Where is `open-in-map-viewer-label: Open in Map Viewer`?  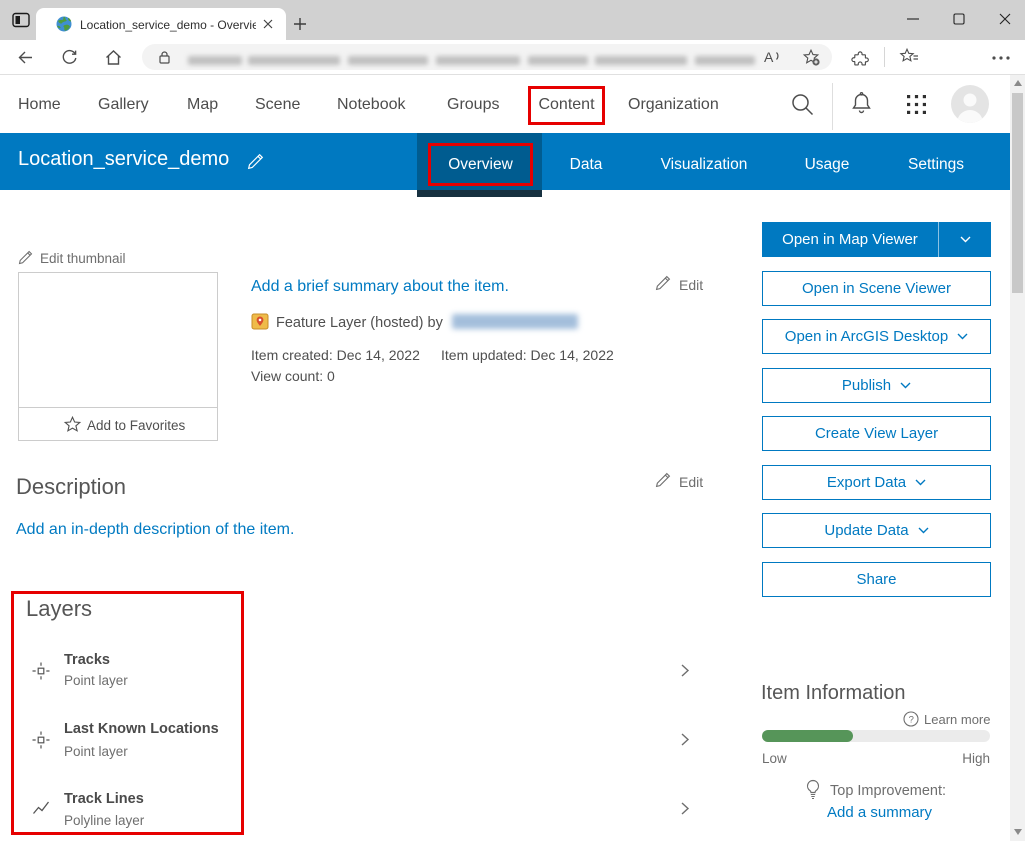 open-in-map-viewer-label: Open in Map Viewer is located at coordinates (850, 239).